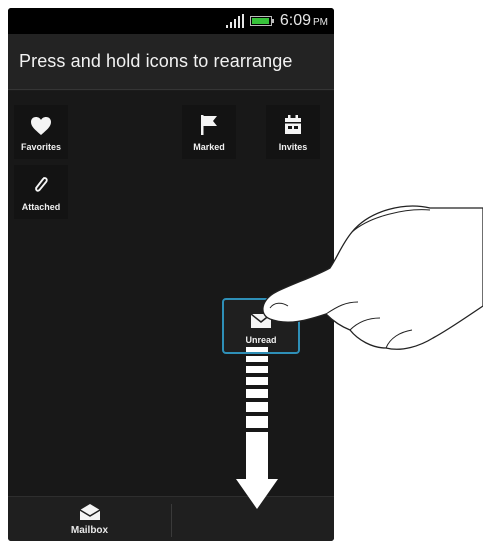 Image resolution: width=483 pixels, height=544 pixels. I want to click on tile-invites-label: Invites, so click(293, 147).